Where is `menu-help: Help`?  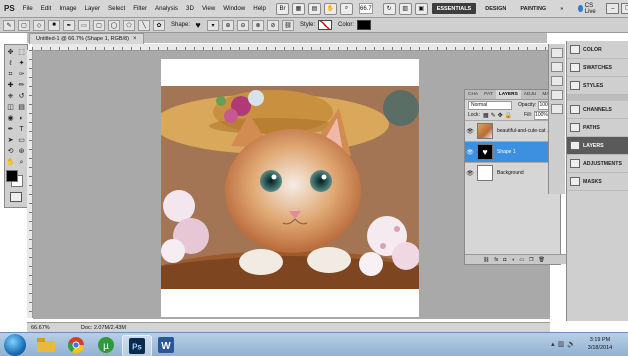 menu-help: Help is located at coordinates (259, 8).